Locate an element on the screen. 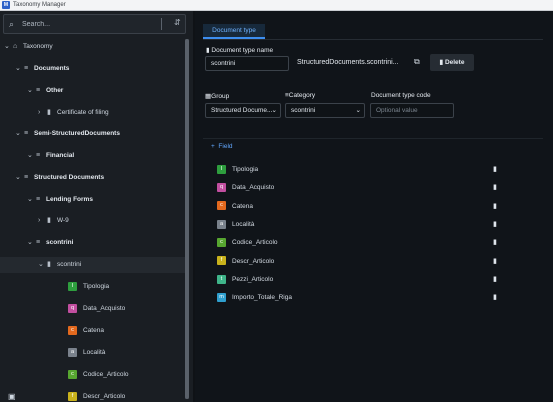  field-row: t Pezzi_Articolo is located at coordinates (245, 280).